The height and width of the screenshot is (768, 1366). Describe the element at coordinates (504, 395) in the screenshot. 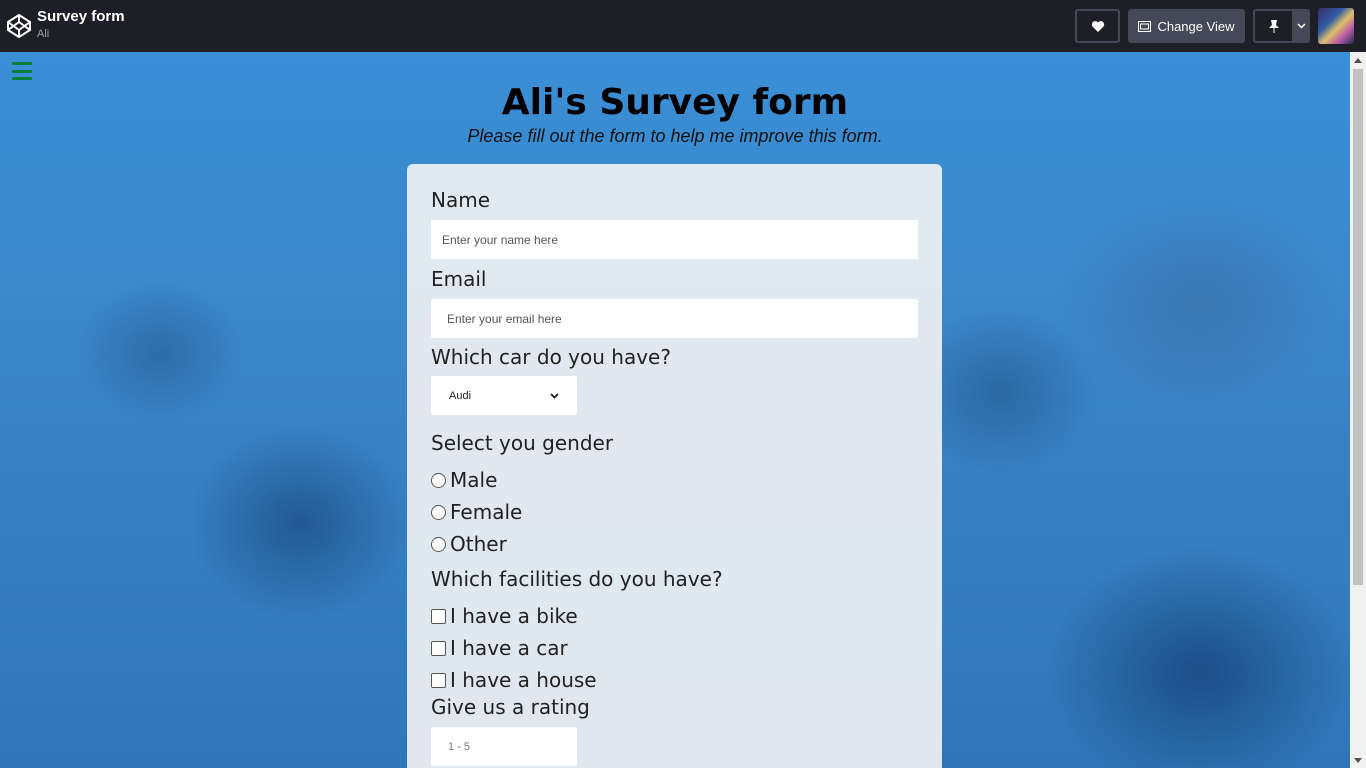

I see `car-select: Audi` at that location.